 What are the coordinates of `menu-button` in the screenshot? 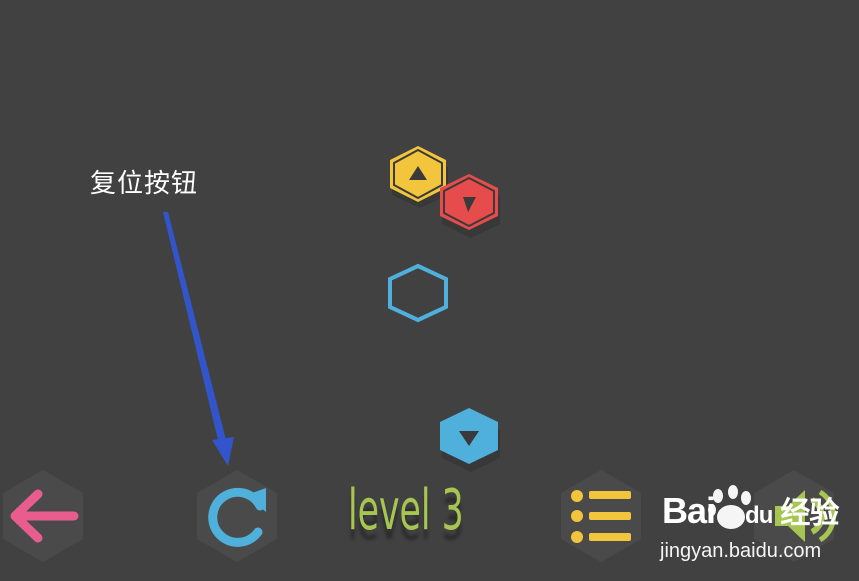 It's located at (601, 516).